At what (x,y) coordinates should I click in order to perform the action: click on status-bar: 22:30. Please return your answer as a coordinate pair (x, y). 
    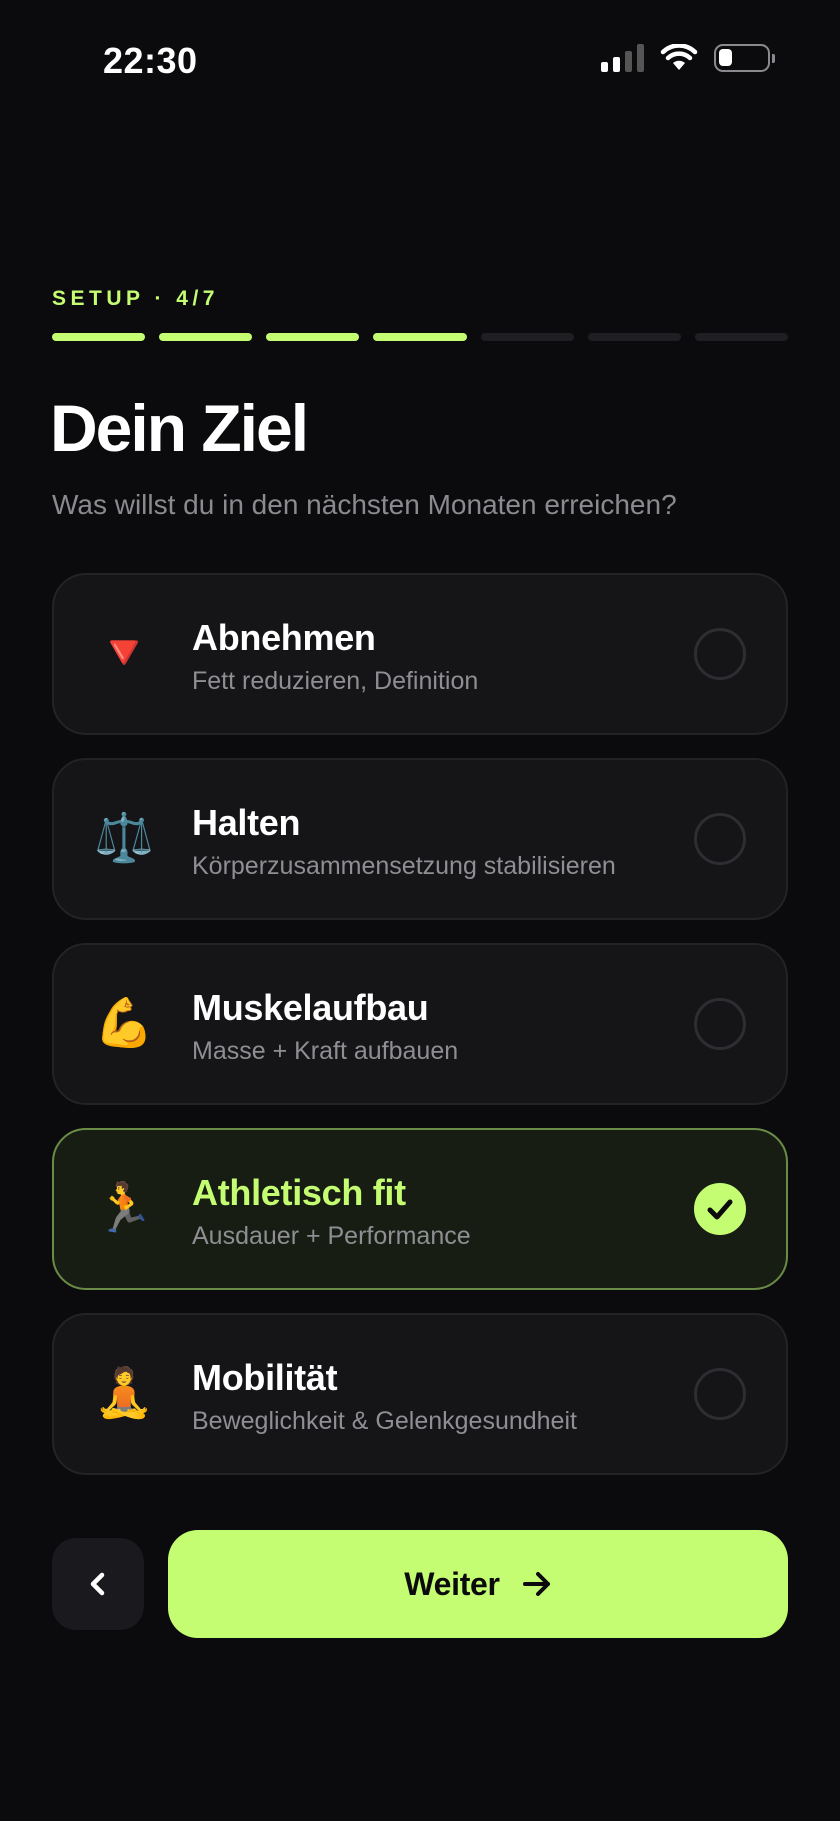
    Looking at the image, I should click on (420, 62).